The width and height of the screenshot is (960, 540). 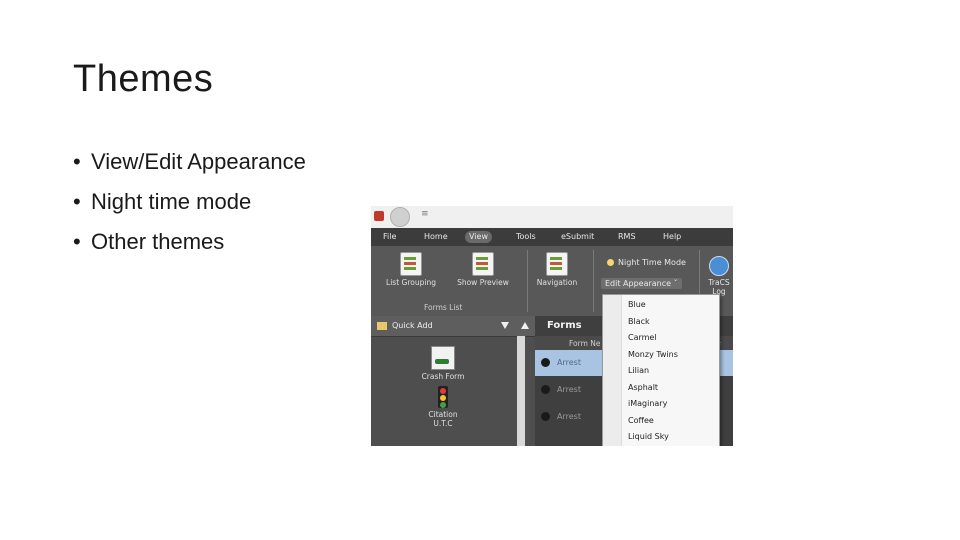 I want to click on theme-option: Monzy Twins, so click(x=653, y=354).